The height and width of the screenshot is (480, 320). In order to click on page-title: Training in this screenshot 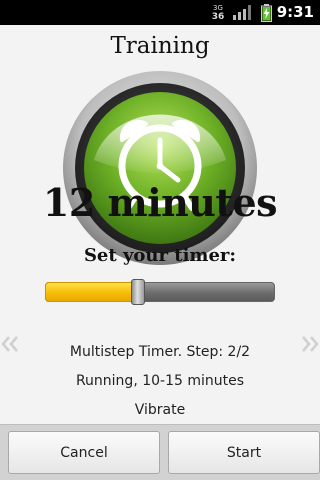, I will do `click(160, 46)`.